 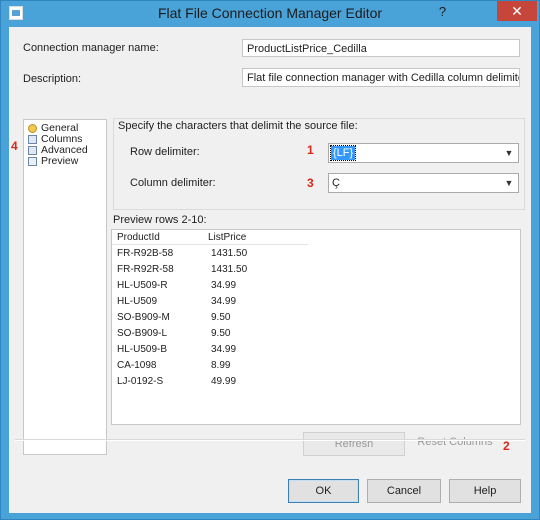 I want to click on annotation-1: 1, so click(x=310, y=150).